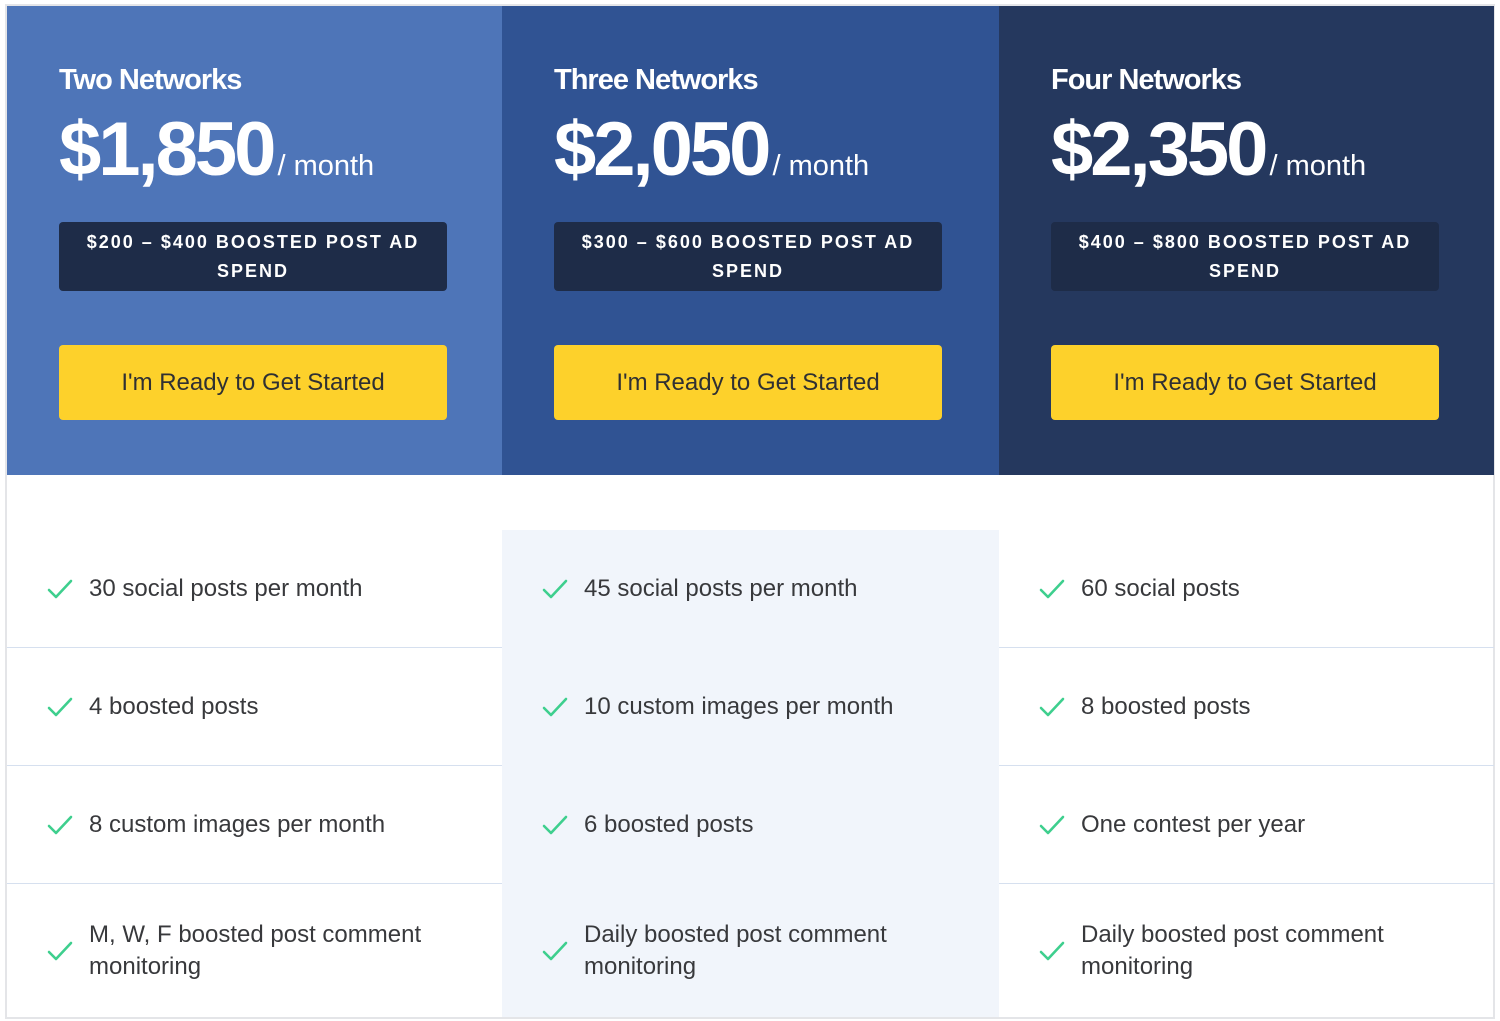 This screenshot has width=1500, height=1021. Describe the element at coordinates (721, 588) in the screenshot. I see `feature-text: 45 social posts per month` at that location.